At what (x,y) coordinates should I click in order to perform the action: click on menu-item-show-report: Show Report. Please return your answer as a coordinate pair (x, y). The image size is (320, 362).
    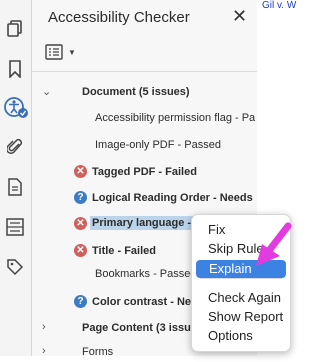
    Looking at the image, I should click on (241, 317).